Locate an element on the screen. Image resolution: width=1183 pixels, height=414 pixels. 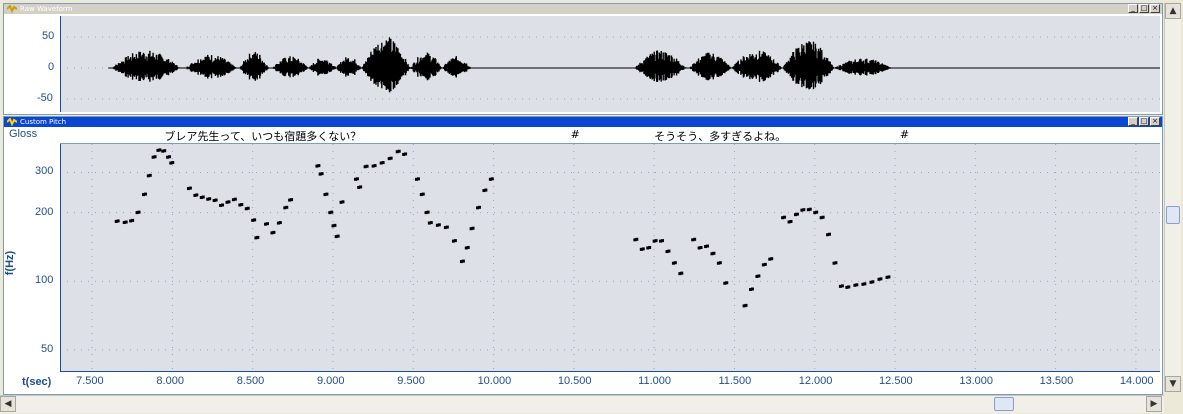
y-axis-title: f(Hz) is located at coordinates (10, 263).